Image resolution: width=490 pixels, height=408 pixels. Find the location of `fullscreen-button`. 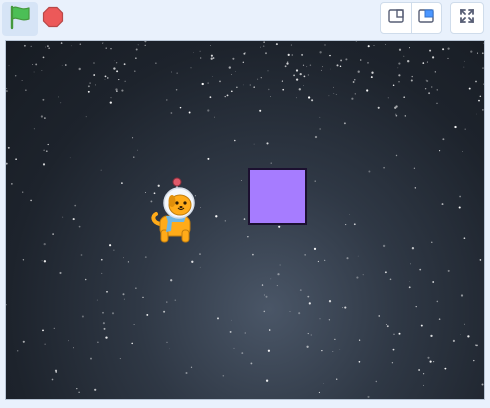

fullscreen-button is located at coordinates (467, 18).